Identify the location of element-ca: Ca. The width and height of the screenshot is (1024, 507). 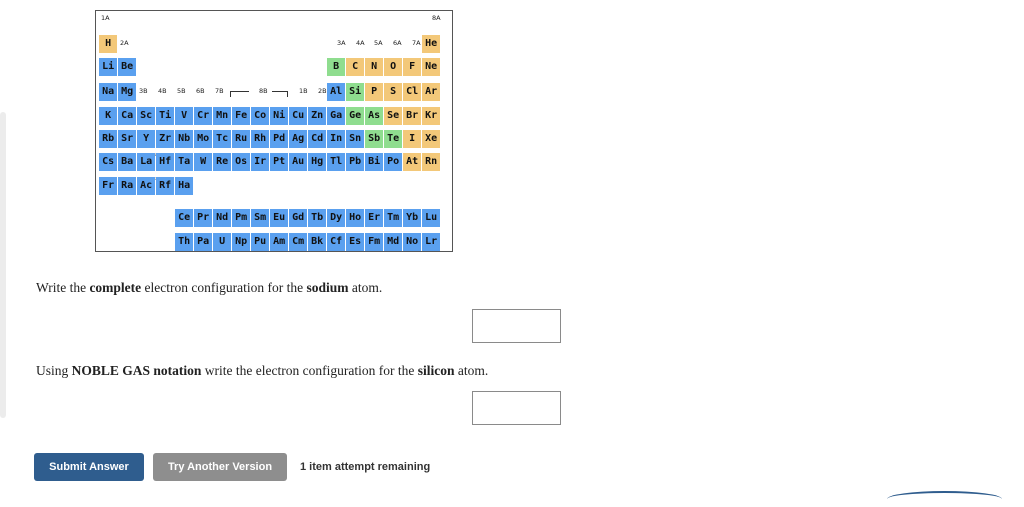
(127, 116).